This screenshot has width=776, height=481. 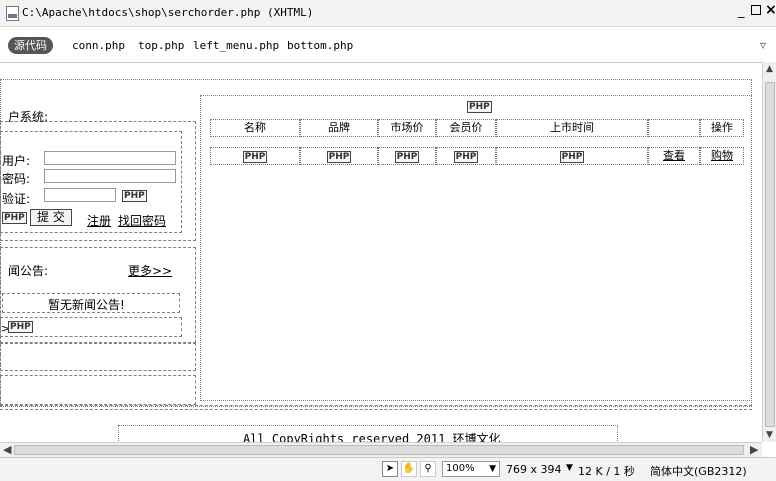 What do you see at coordinates (698, 471) in the screenshot?
I see `encoding: 简体中文(GB2312)` at bounding box center [698, 471].